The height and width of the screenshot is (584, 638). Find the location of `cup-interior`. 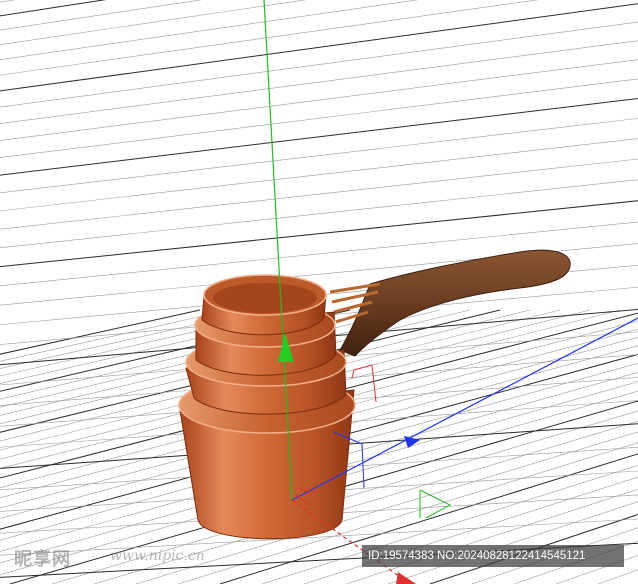

cup-interior is located at coordinates (265, 298).